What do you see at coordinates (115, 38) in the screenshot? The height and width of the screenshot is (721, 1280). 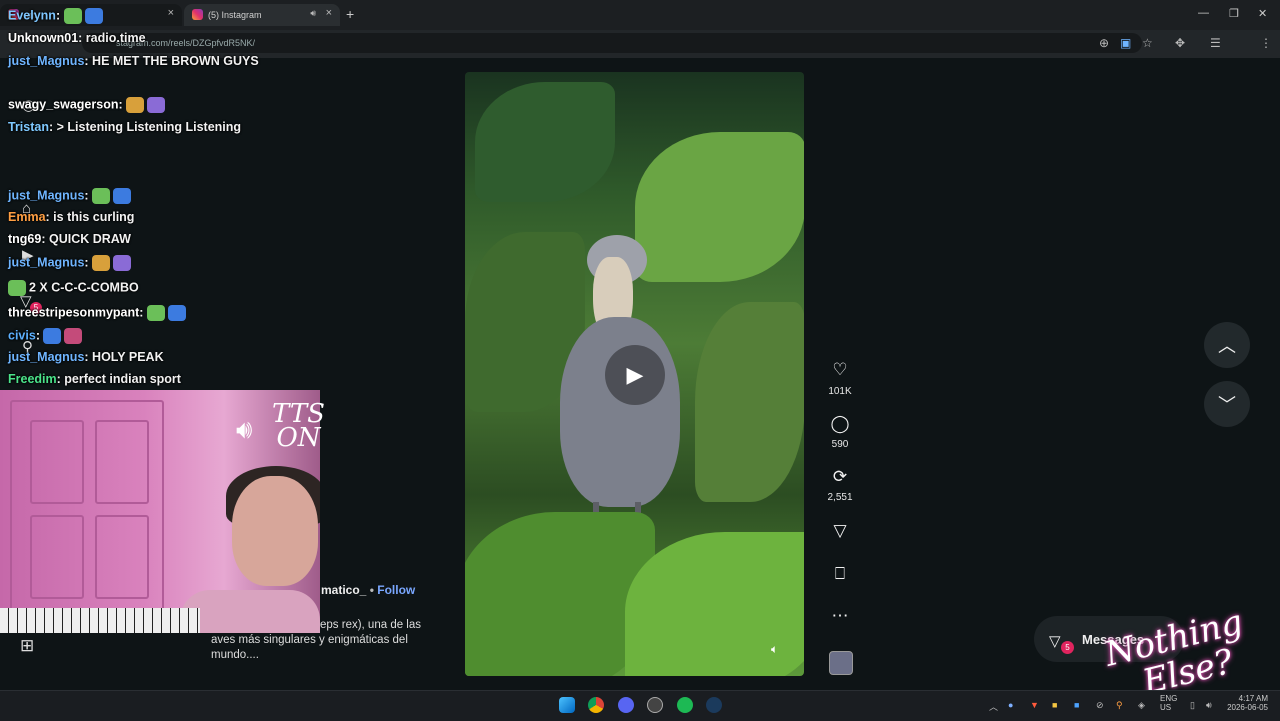 I see `chat-text: radio.time` at bounding box center [115, 38].